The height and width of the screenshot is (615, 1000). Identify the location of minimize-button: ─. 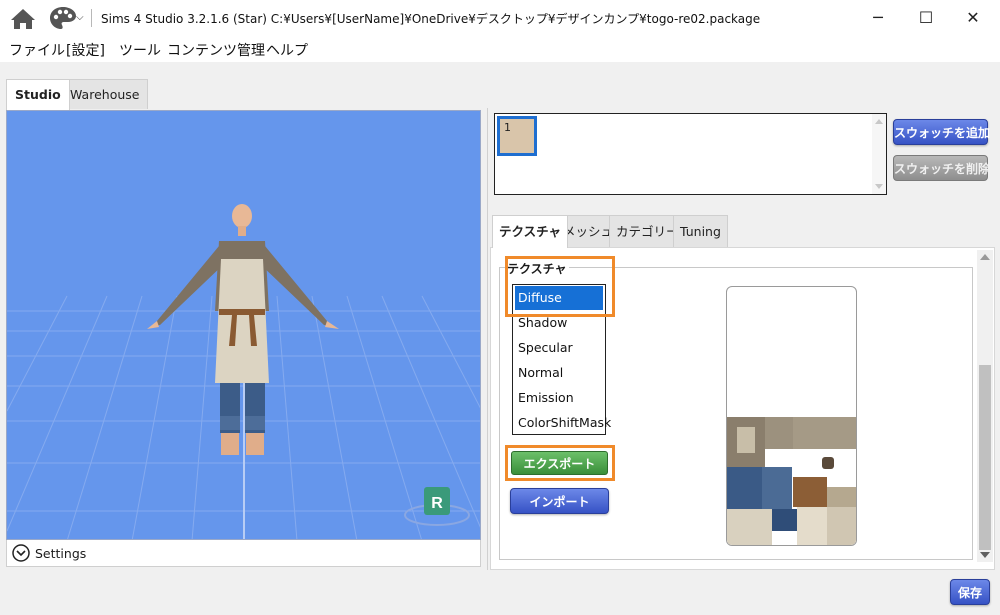
(878, 17).